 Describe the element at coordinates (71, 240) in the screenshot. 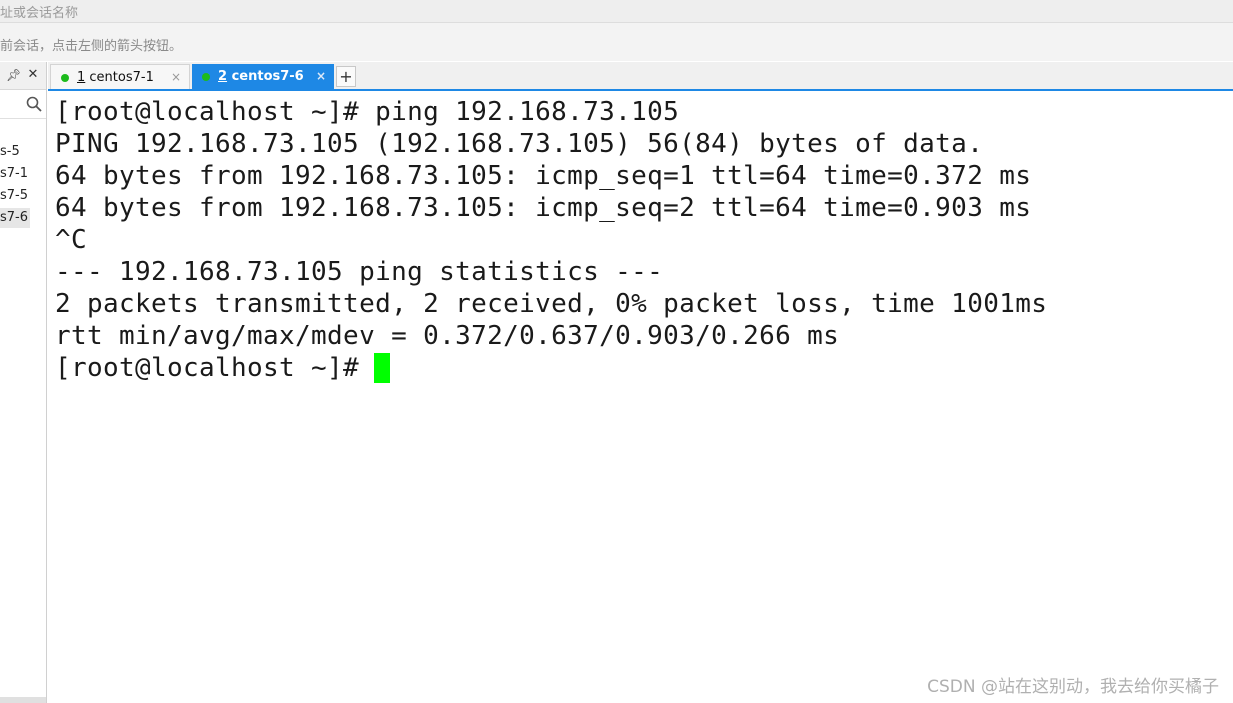

I see `terminal-line: ^C` at that location.